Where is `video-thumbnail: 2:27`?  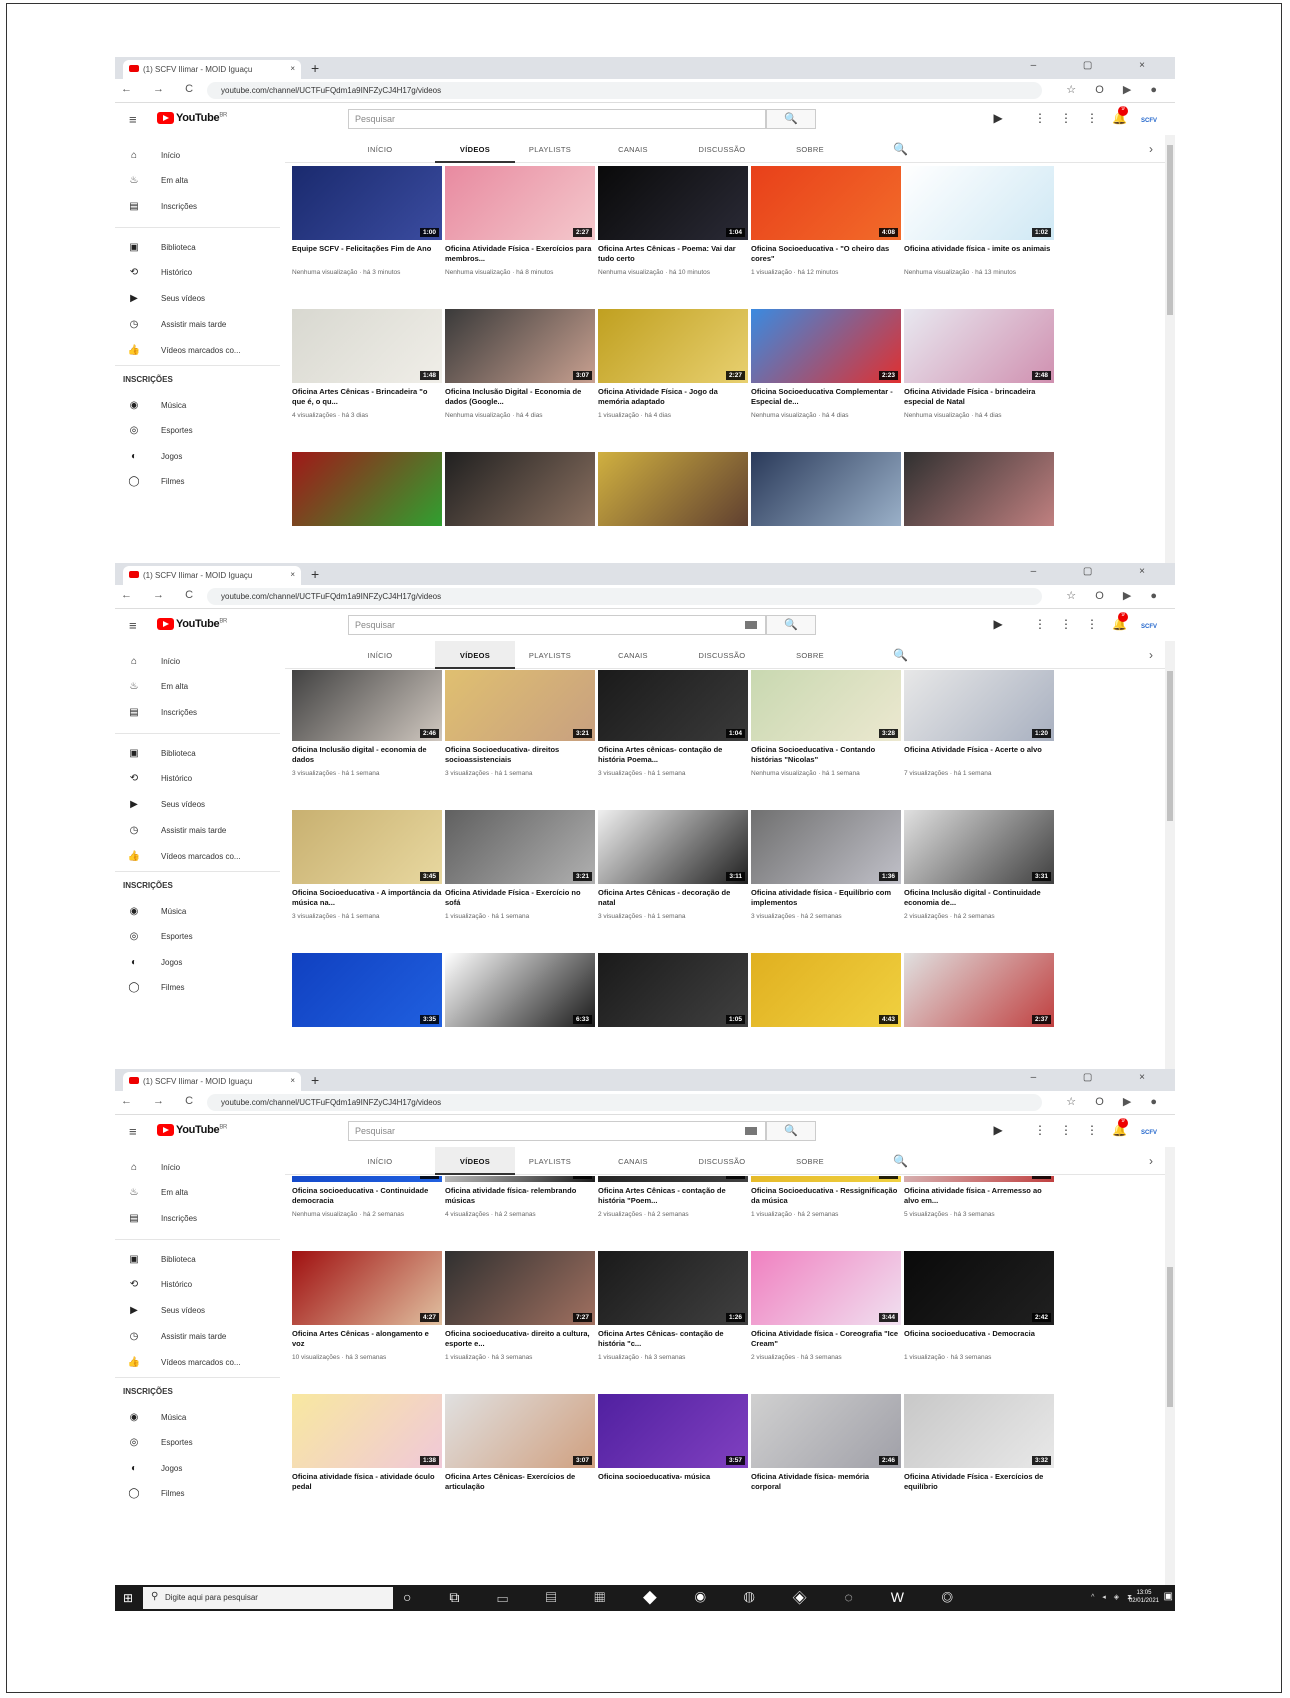
video-thumbnail: 2:27 is located at coordinates (520, 203).